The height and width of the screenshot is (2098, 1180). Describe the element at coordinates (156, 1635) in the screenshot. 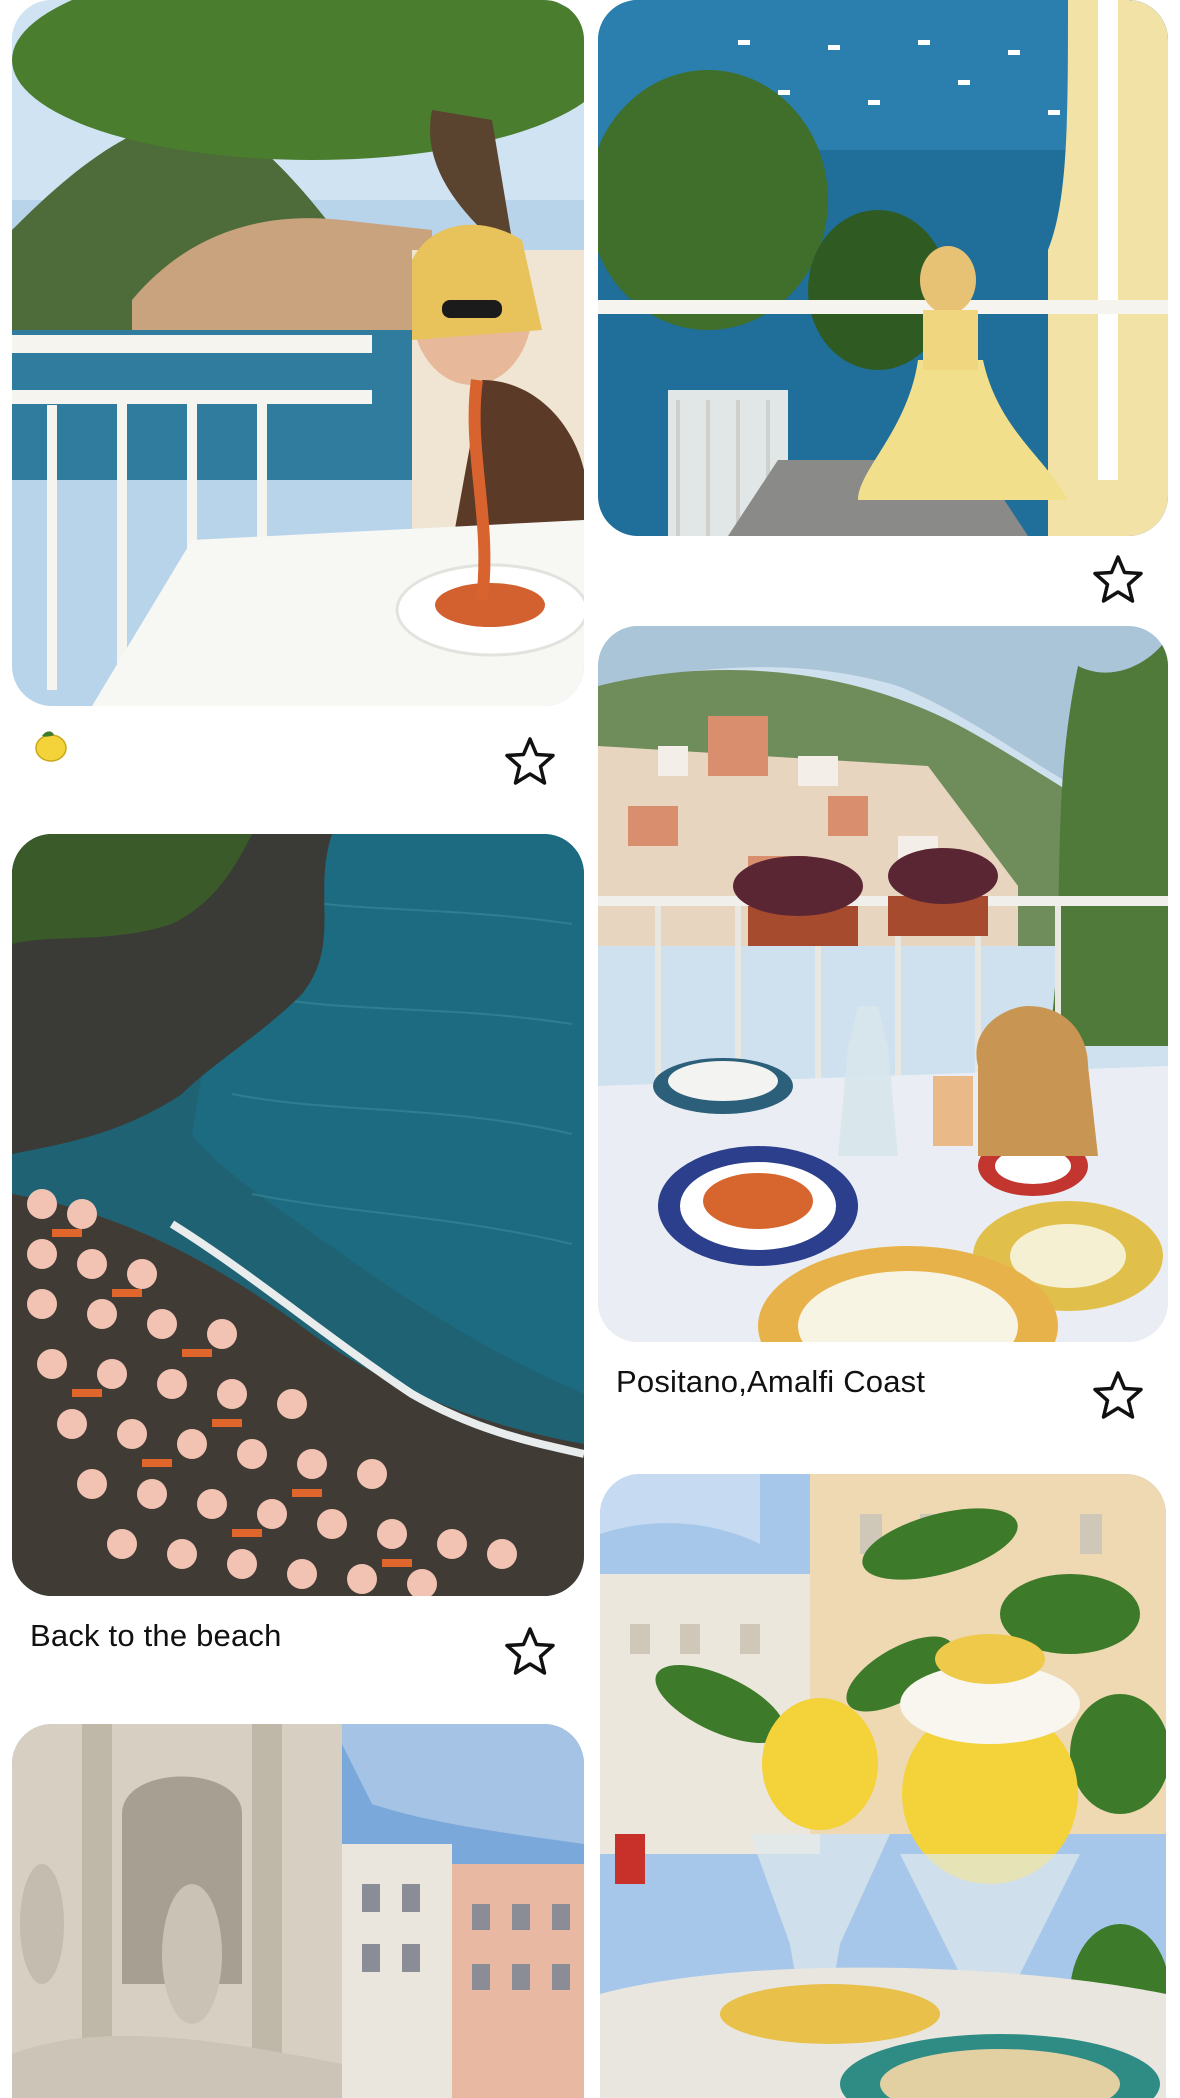

I see `pin-caption: Back to the beach` at that location.